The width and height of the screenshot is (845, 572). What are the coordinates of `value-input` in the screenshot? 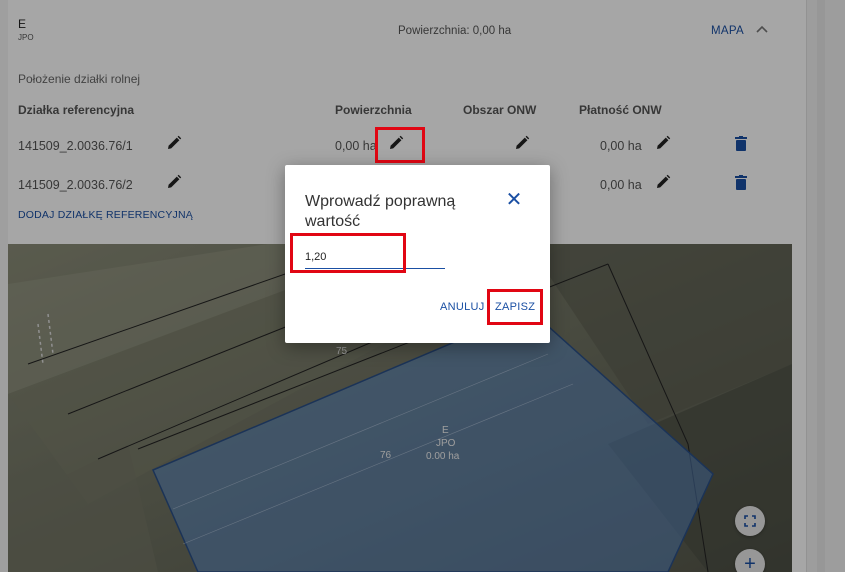 It's located at (375, 257).